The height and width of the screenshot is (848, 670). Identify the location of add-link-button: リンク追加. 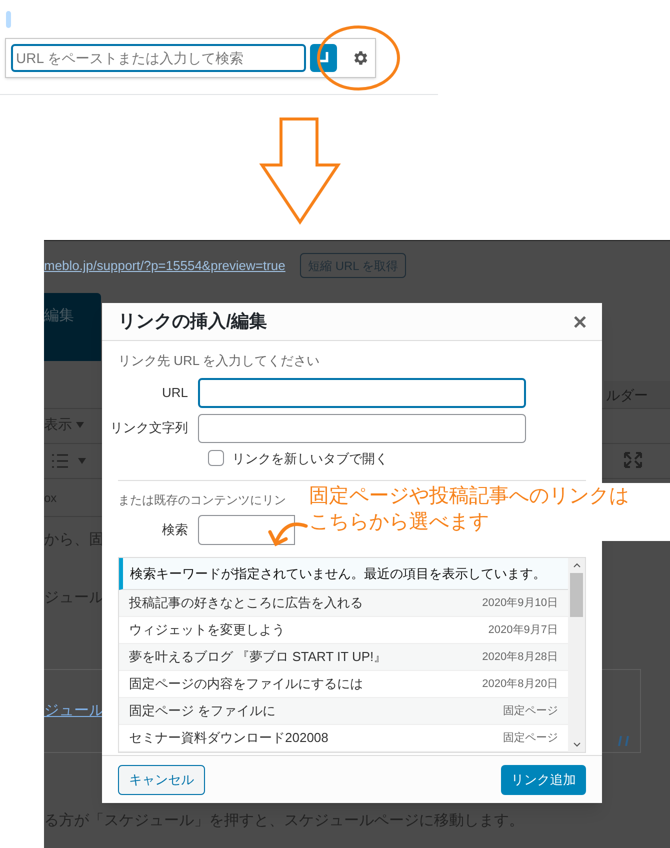
(543, 779).